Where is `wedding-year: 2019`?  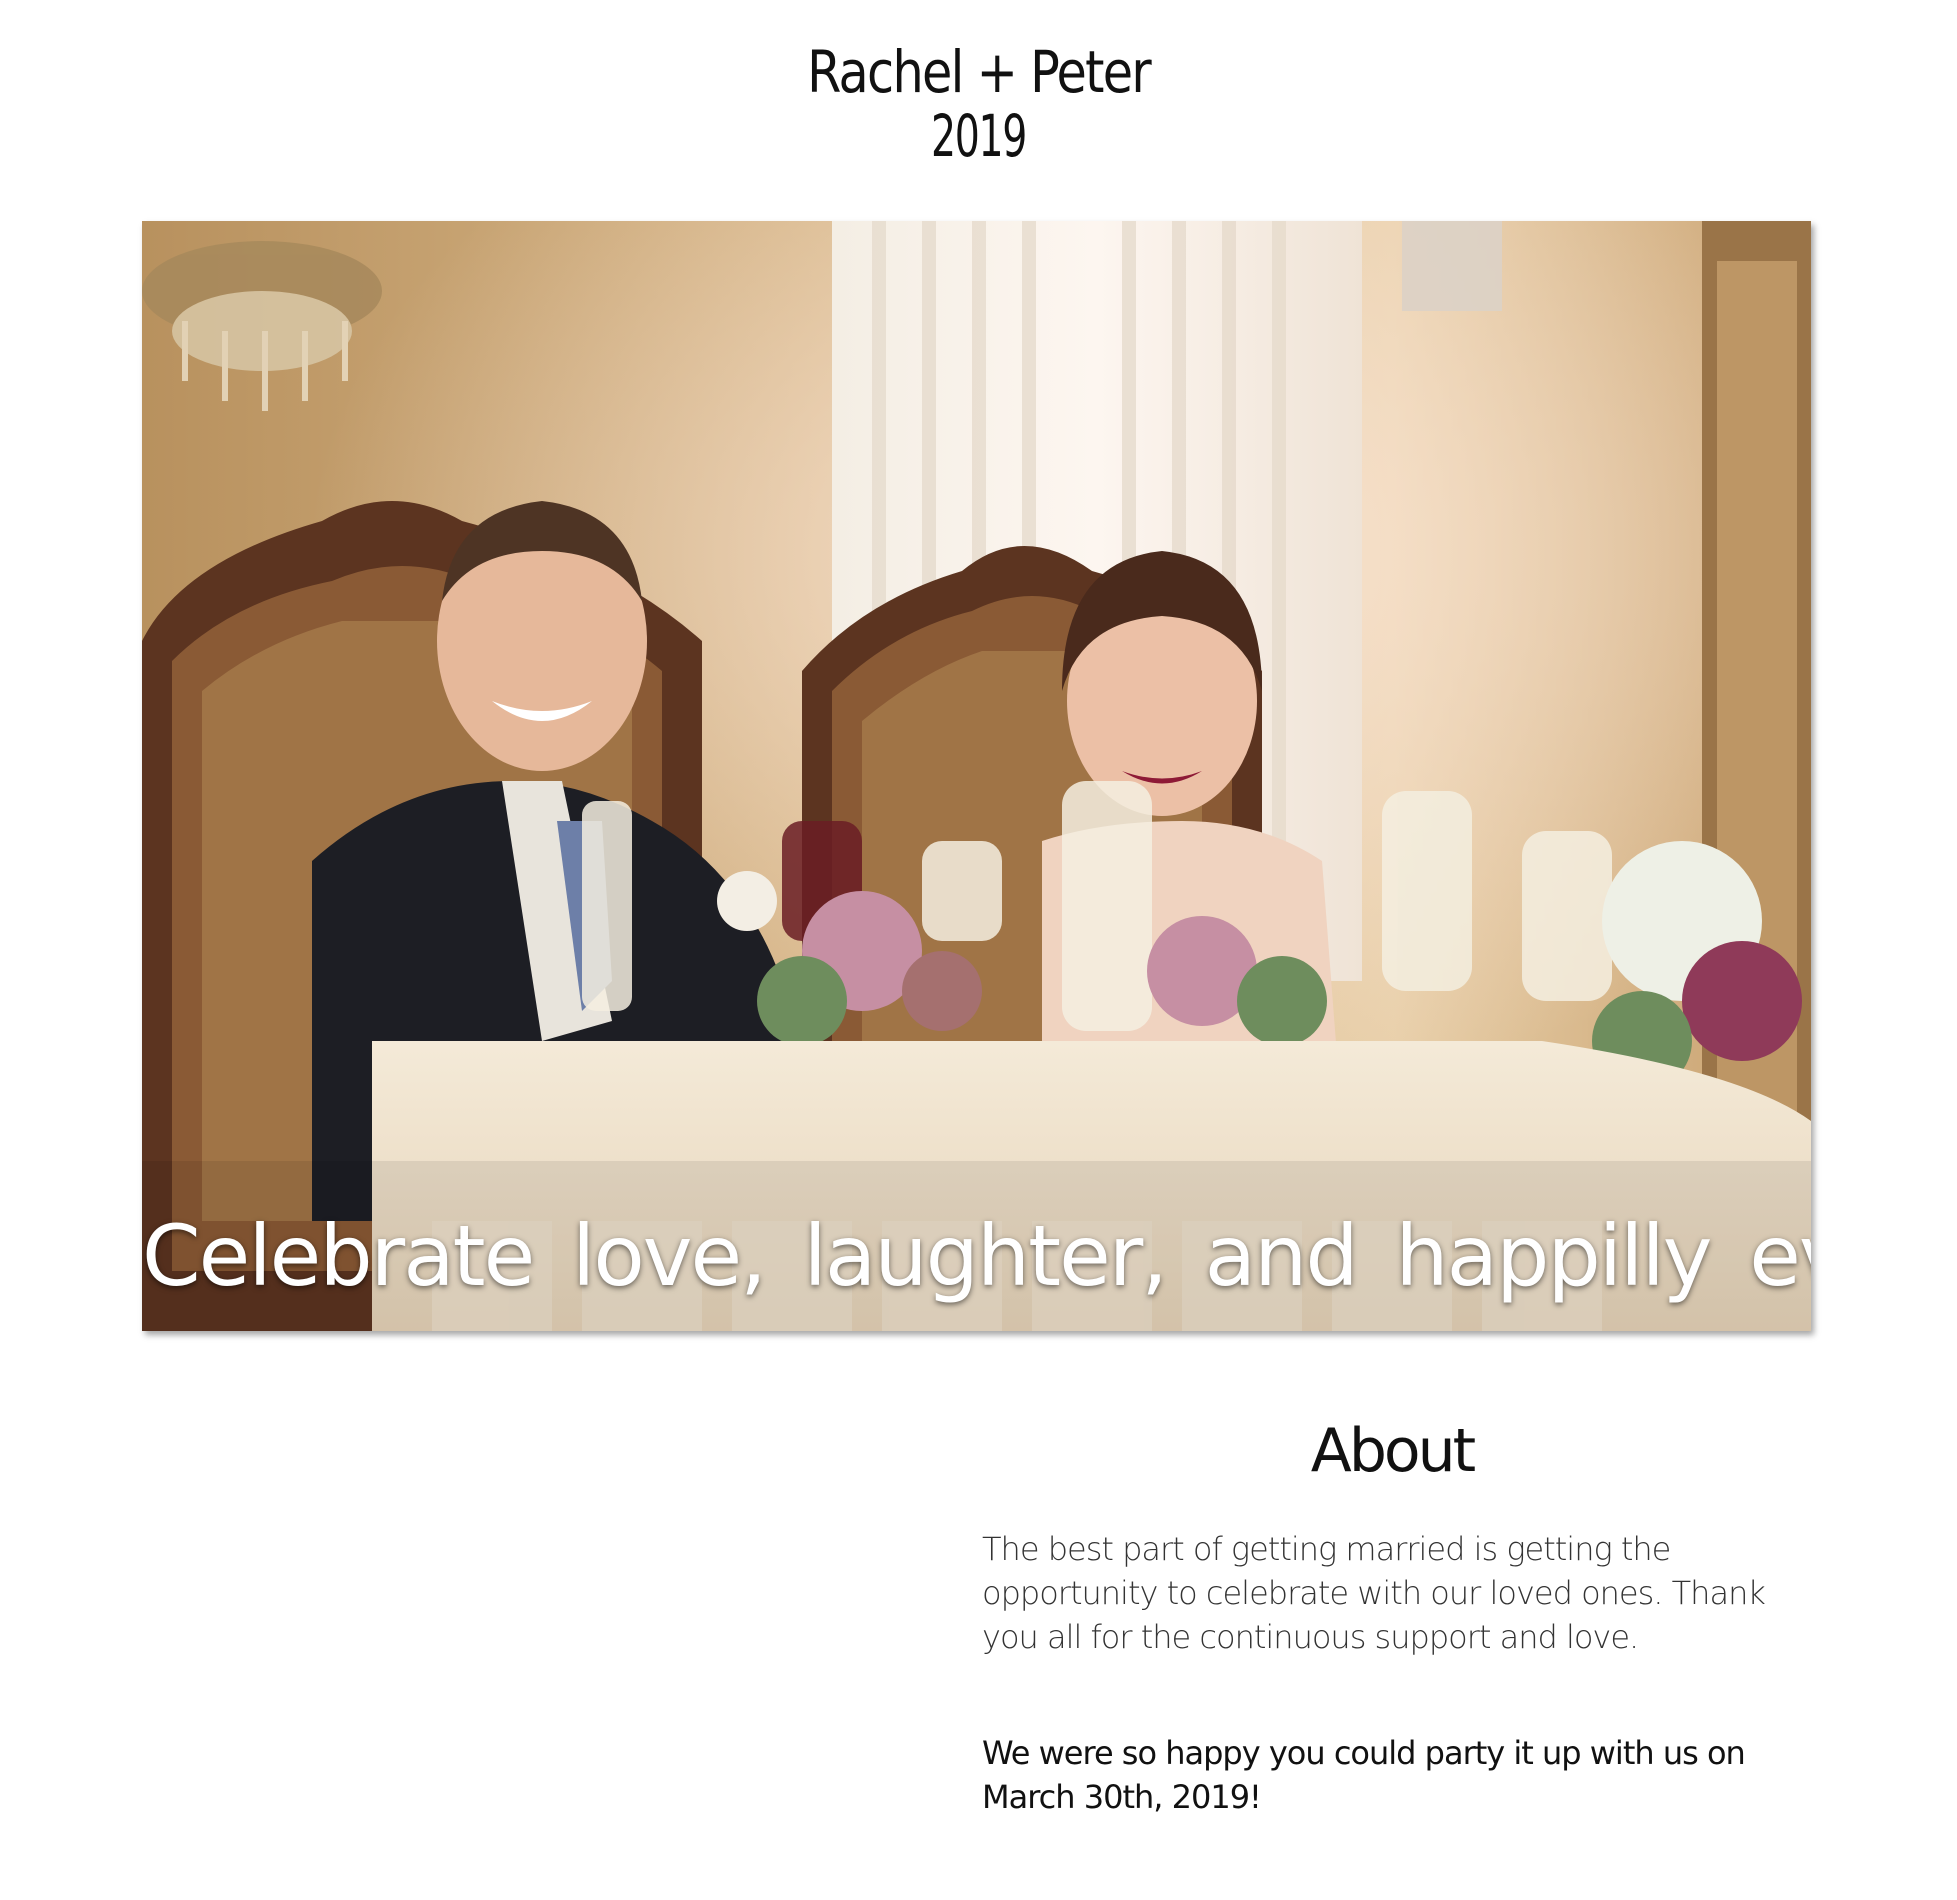 wedding-year: 2019 is located at coordinates (979, 136).